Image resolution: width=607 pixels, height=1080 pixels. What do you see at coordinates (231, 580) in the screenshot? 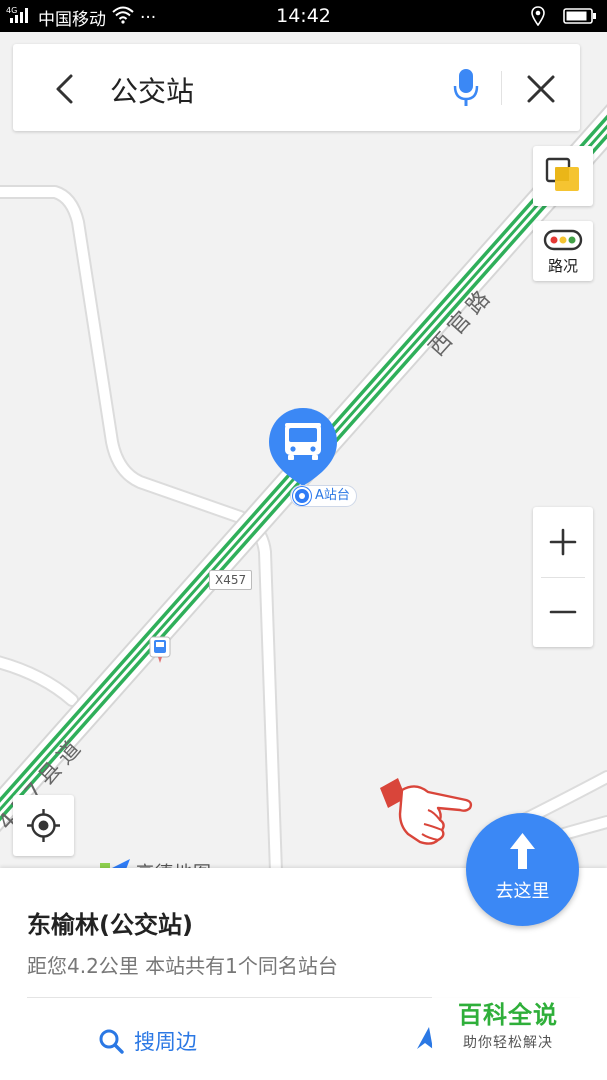
I see `road-shield: X457` at bounding box center [231, 580].